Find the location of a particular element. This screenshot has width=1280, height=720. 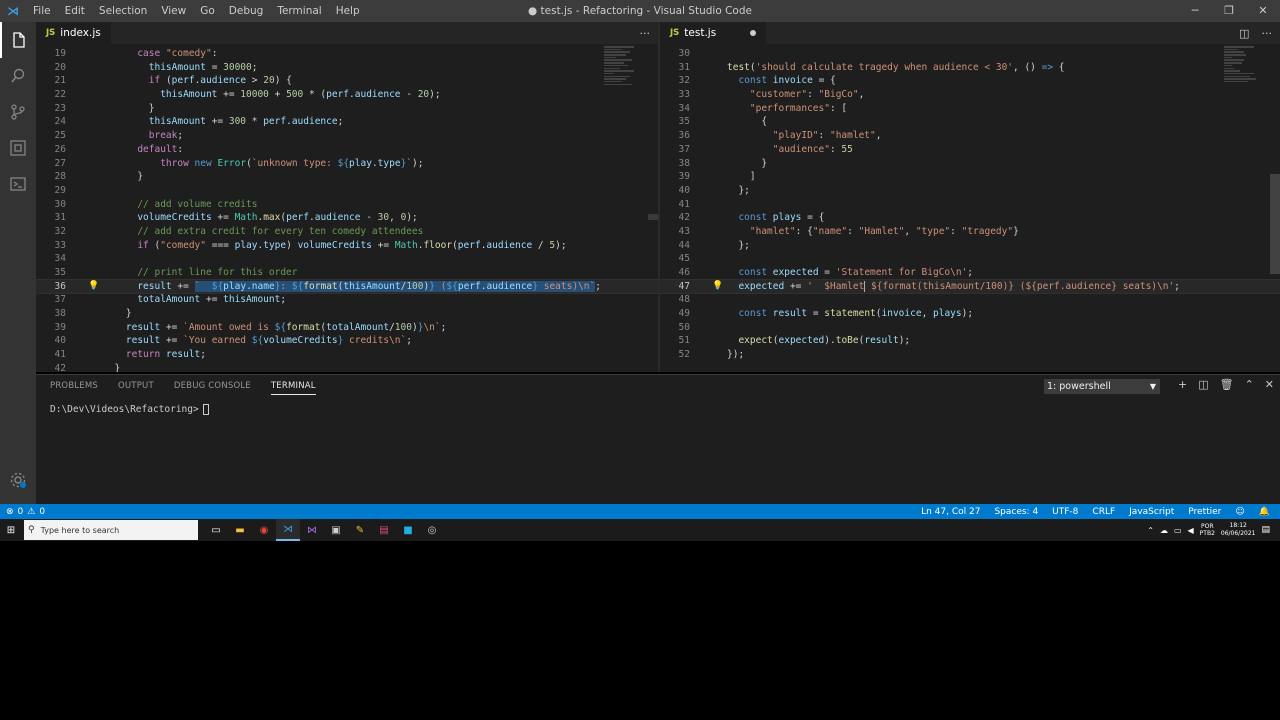

language-indicator: POR PTB2 is located at coordinates (1207, 530).